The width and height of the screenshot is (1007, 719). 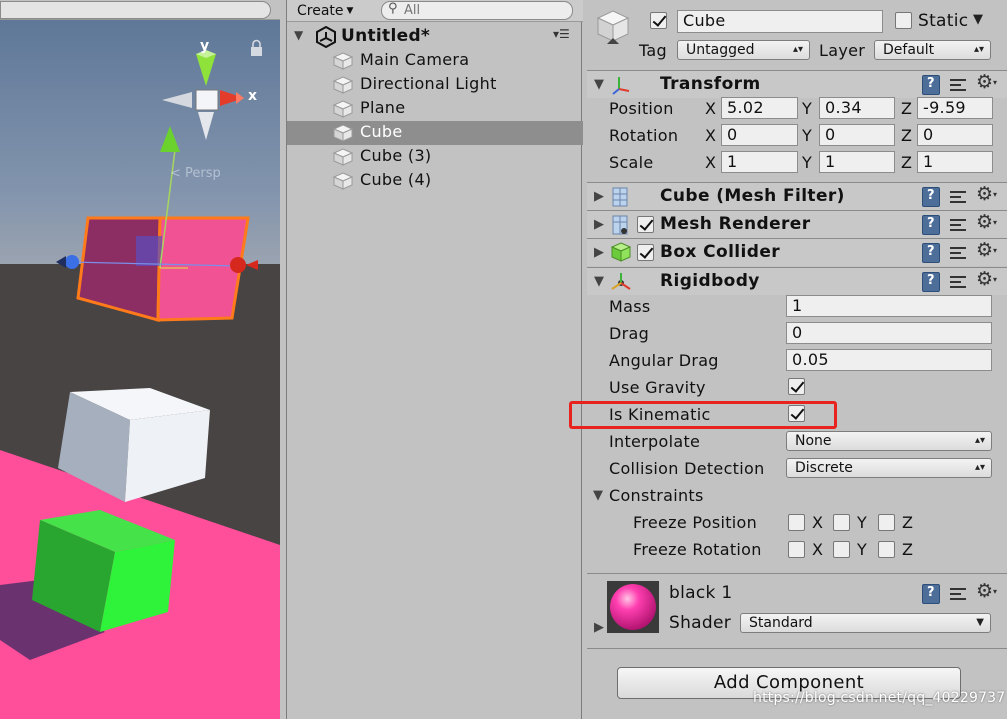 I want to click on material-separator, so click(x=797, y=573).